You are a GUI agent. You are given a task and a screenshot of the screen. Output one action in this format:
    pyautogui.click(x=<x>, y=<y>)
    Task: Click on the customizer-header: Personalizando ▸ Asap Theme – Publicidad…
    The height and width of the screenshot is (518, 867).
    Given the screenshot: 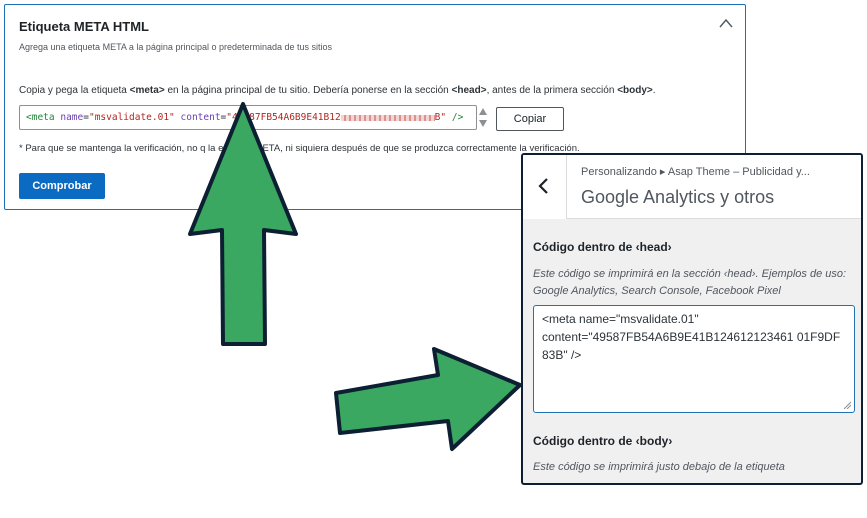 What is the action you would take?
    pyautogui.click(x=692, y=187)
    